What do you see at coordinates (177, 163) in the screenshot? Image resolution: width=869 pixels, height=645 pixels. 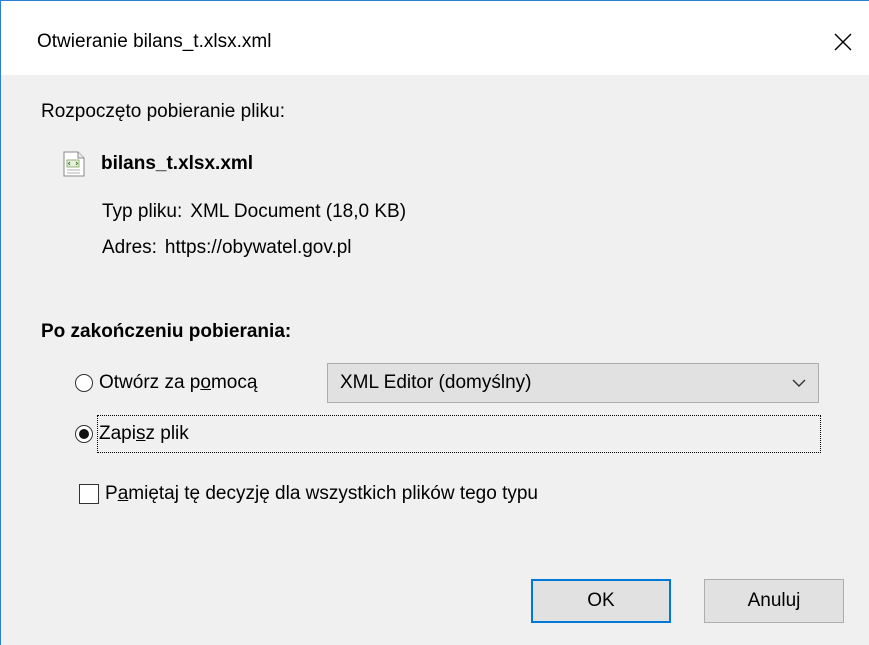 I see `file-name: bilans_t.xlsx.xml` at bounding box center [177, 163].